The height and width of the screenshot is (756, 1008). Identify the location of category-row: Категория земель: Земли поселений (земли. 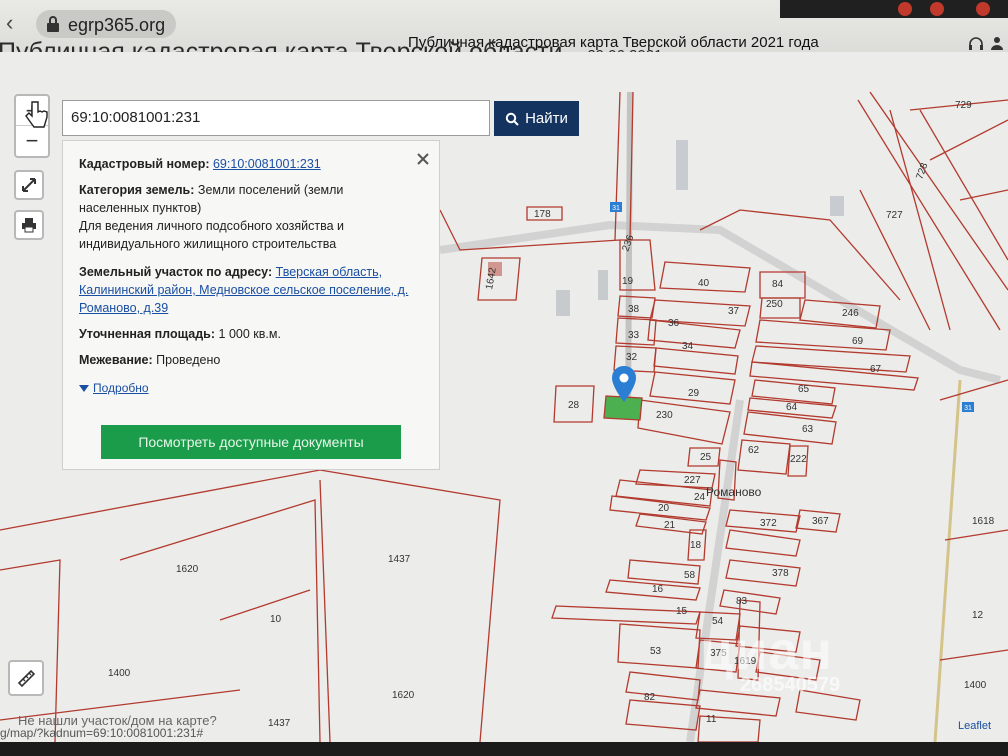
(211, 190).